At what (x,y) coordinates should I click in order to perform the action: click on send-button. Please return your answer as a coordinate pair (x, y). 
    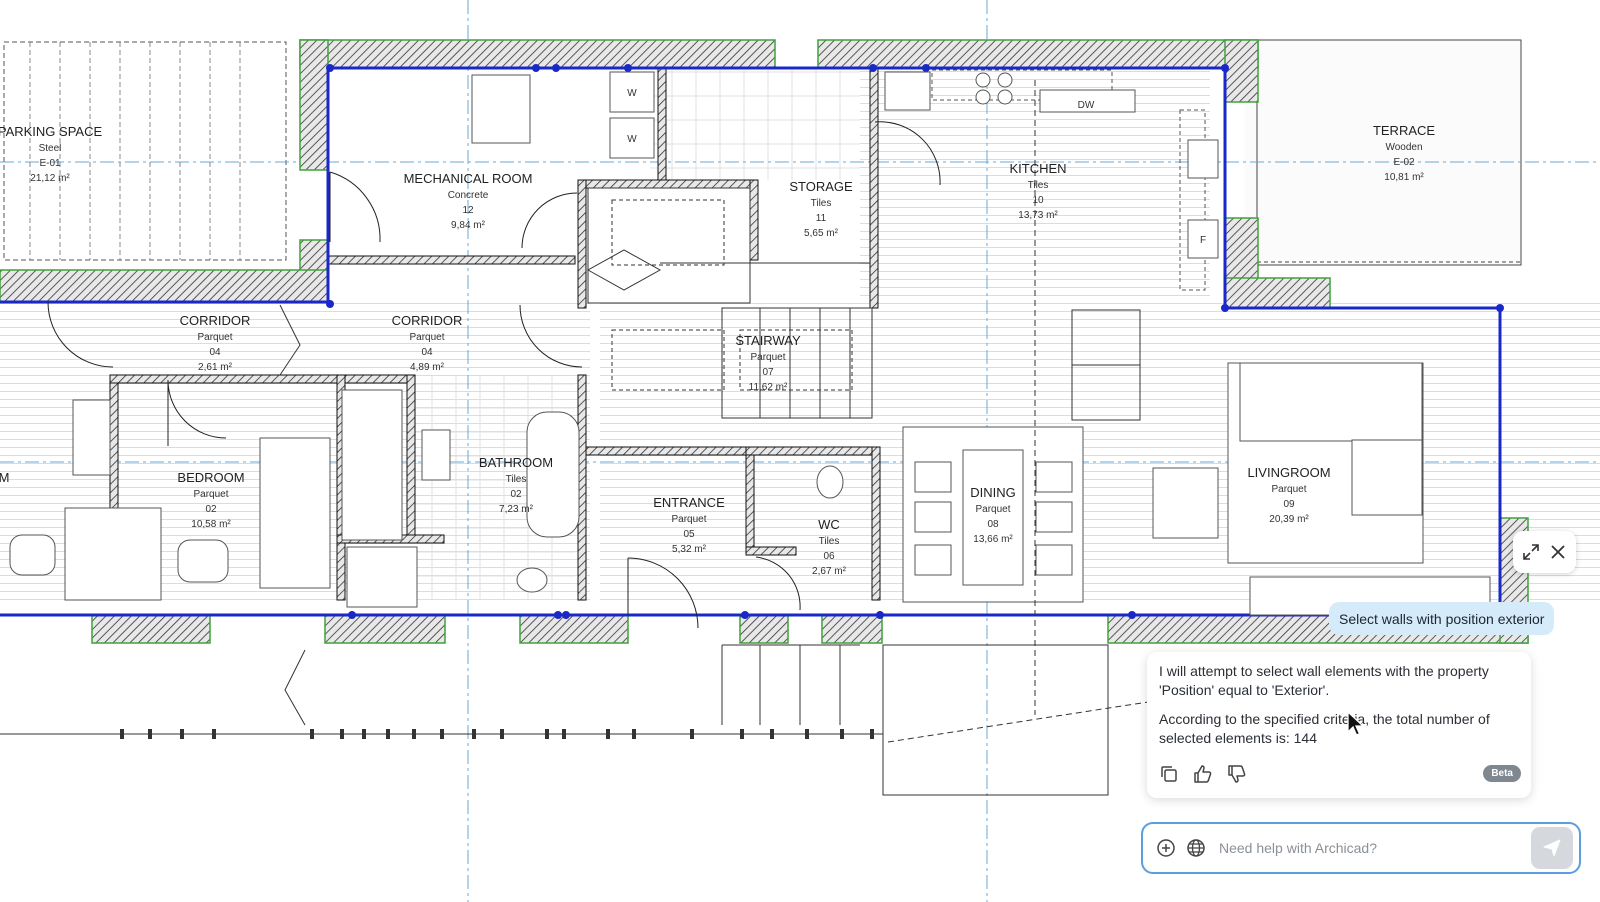
    Looking at the image, I should click on (1552, 848).